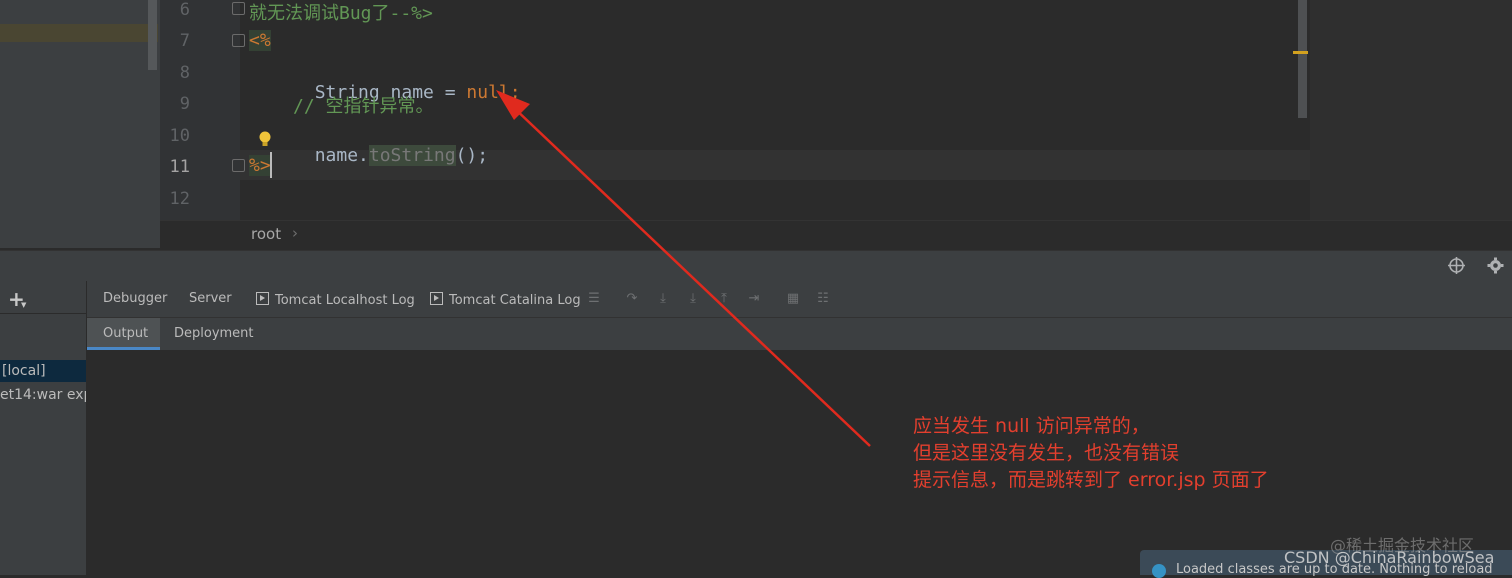 The height and width of the screenshot is (578, 1512). I want to click on info-icon, so click(1159, 571).